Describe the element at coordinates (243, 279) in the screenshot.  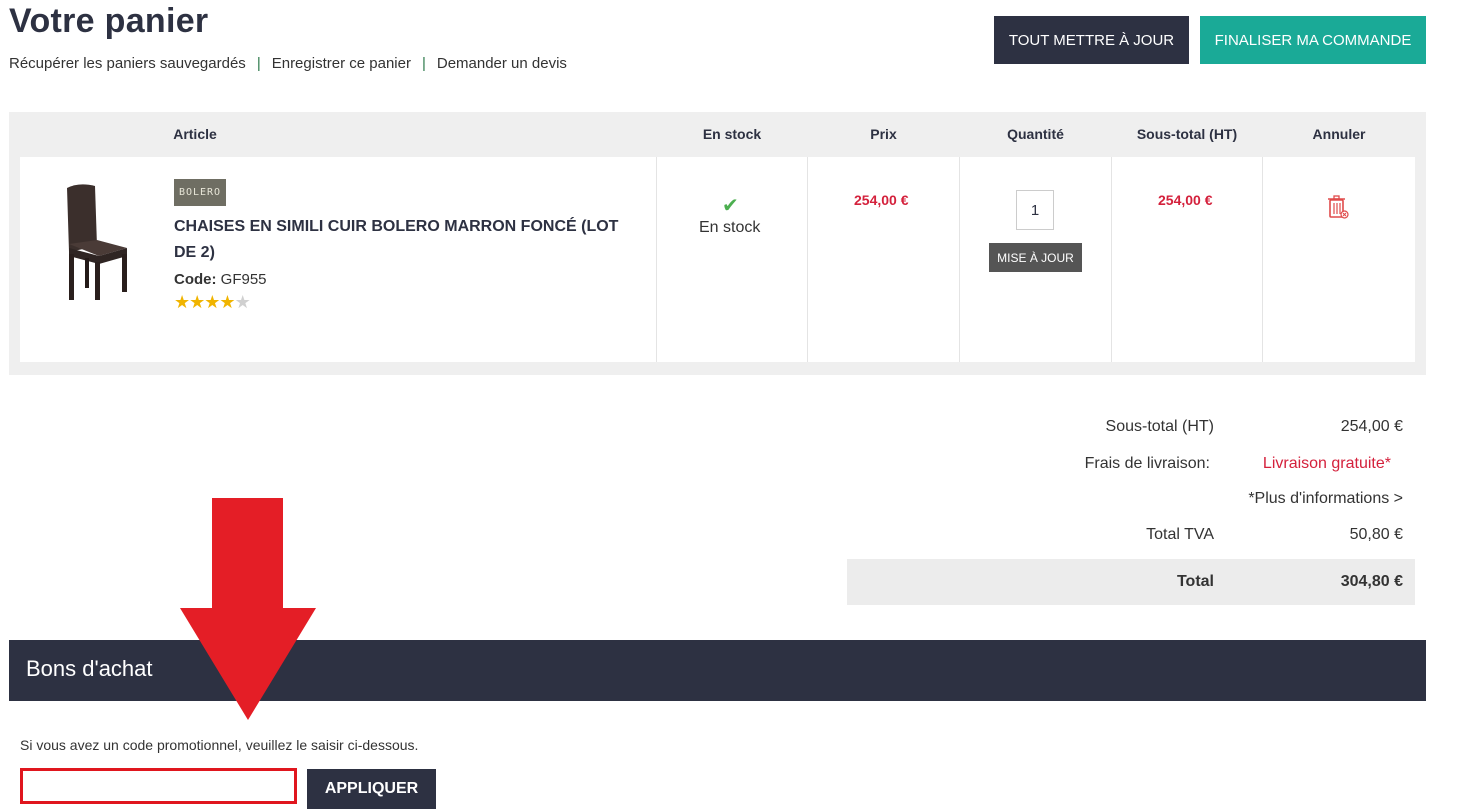
I see `product-code-value: GF955` at that location.